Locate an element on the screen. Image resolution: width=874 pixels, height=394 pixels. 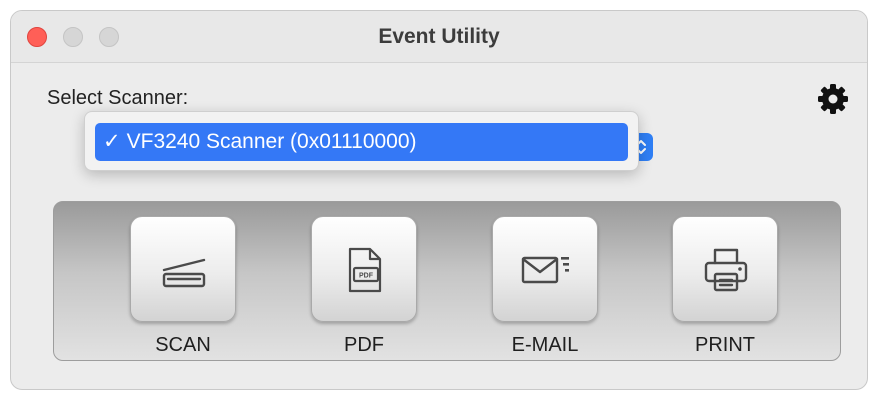
email-icon is located at coordinates (545, 270).